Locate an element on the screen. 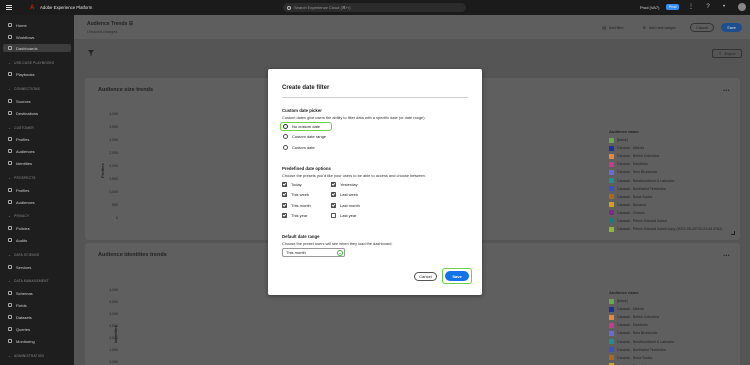 The image size is (750, 365). filter-add-icon: ▤ is located at coordinates (604, 28).